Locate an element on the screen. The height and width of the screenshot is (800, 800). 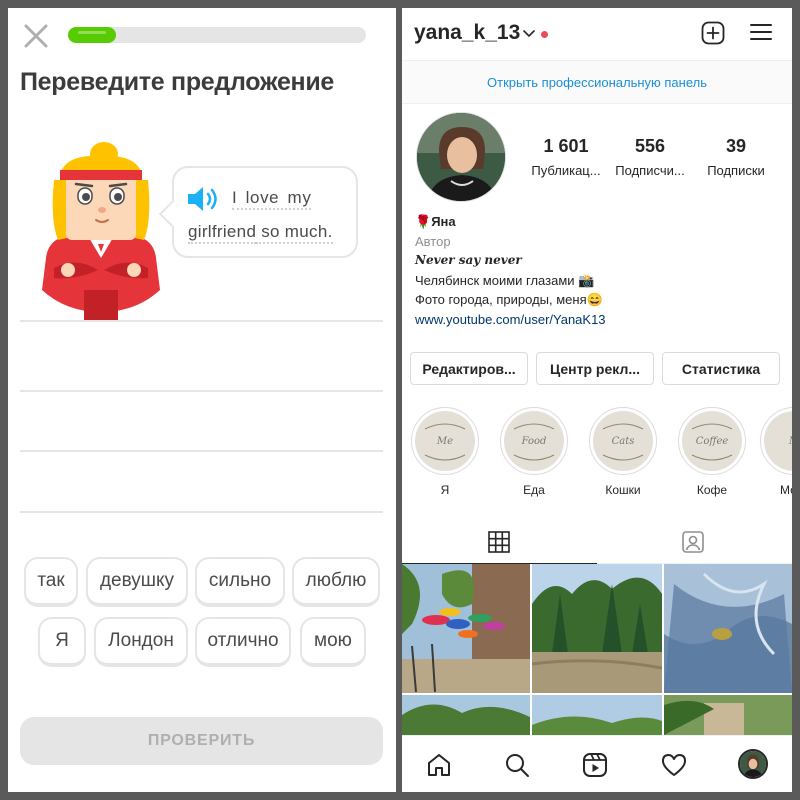
tab-posts-grid is located at coordinates (499, 542).